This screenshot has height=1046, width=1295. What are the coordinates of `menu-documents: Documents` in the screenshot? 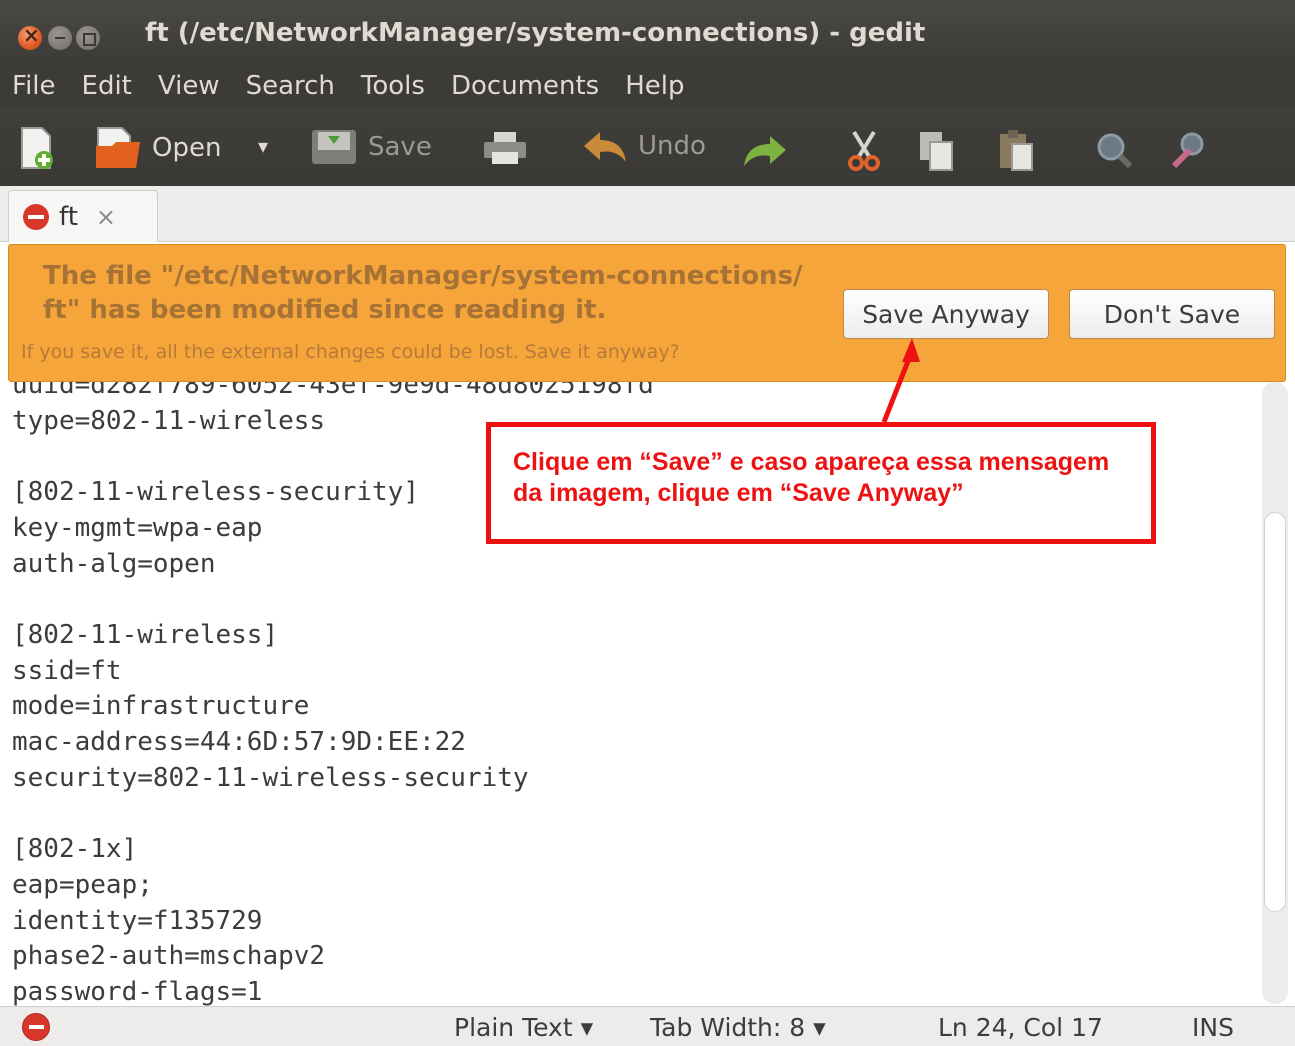 It's located at (525, 86).